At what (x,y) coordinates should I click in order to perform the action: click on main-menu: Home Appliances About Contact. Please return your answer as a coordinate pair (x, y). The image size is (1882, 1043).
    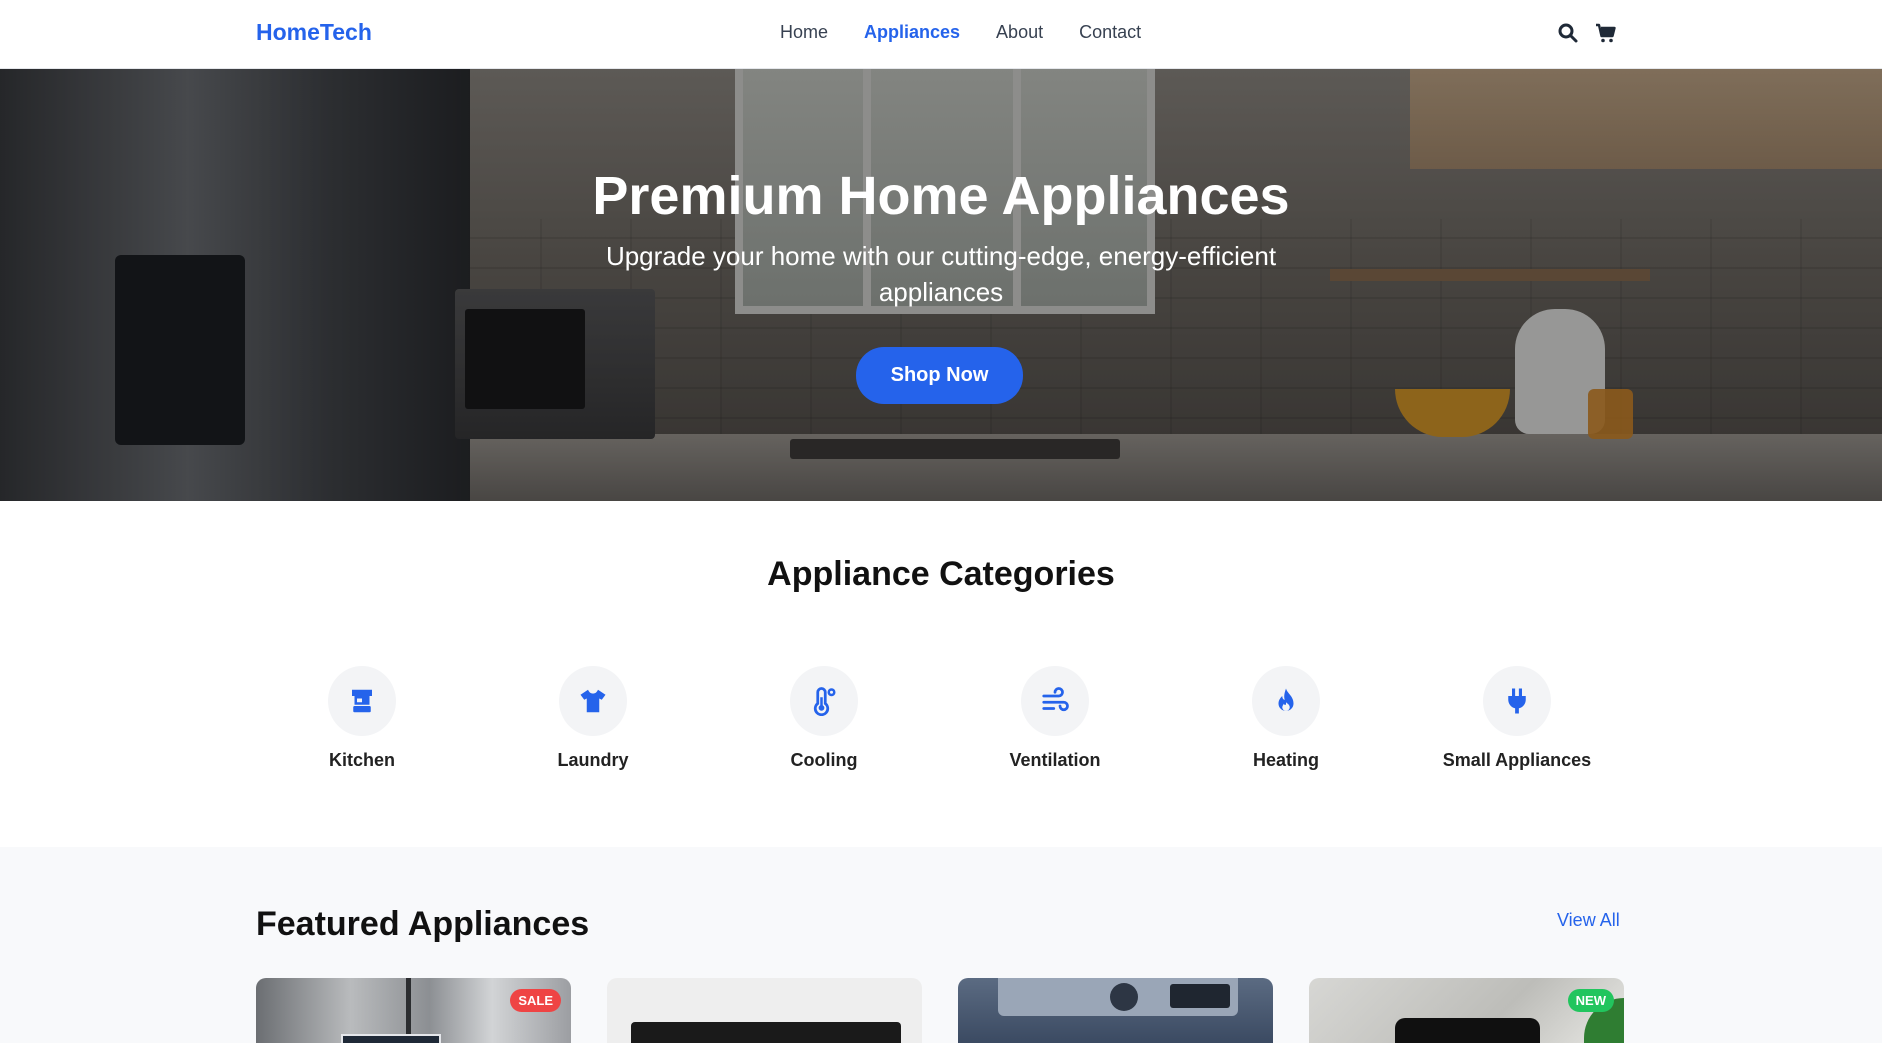
    Looking at the image, I should click on (960, 32).